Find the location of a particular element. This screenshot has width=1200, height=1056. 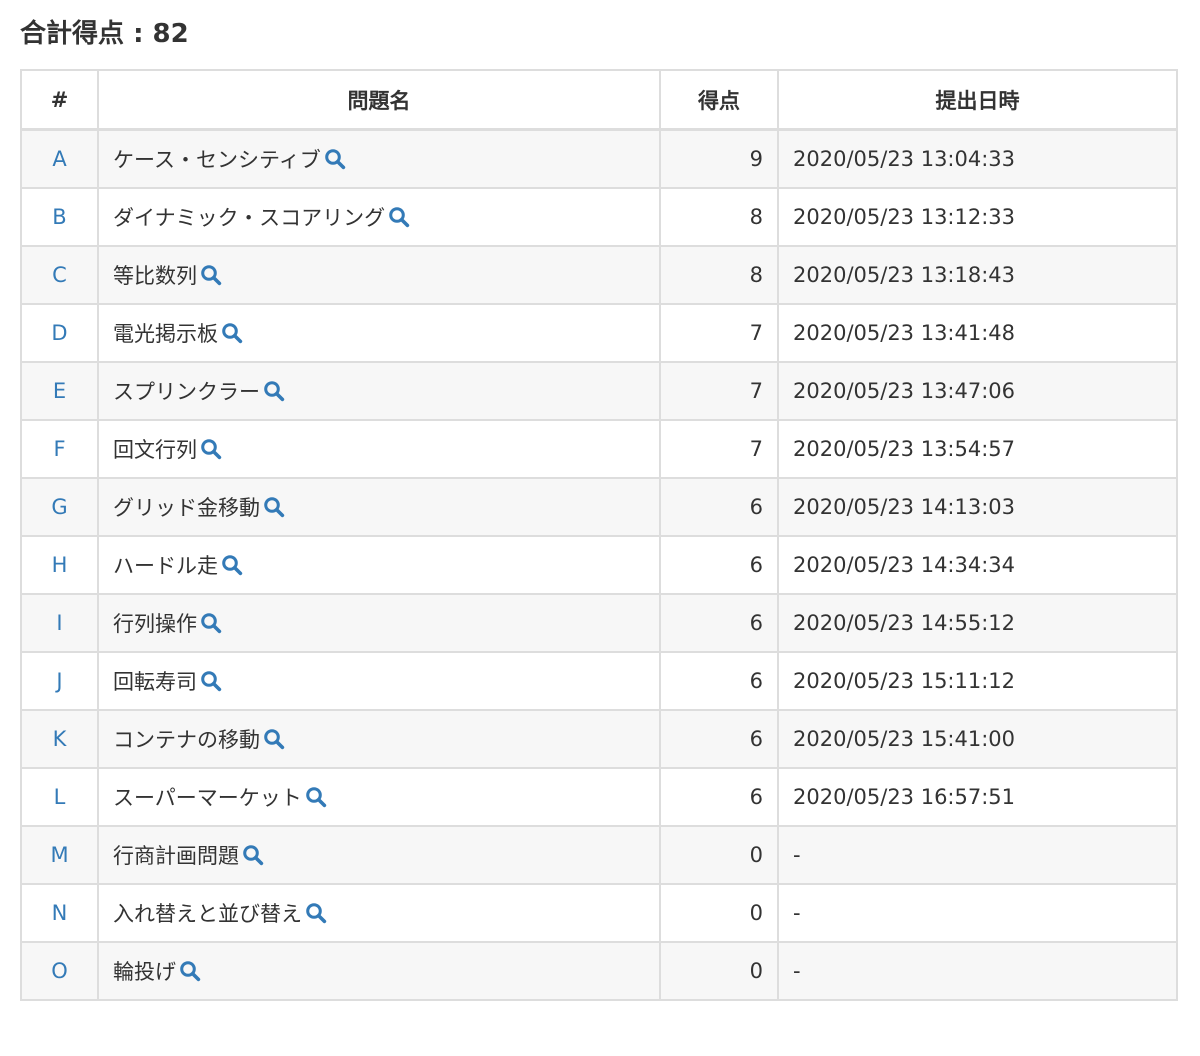

problem-id-cell: E is located at coordinates (59, 391).